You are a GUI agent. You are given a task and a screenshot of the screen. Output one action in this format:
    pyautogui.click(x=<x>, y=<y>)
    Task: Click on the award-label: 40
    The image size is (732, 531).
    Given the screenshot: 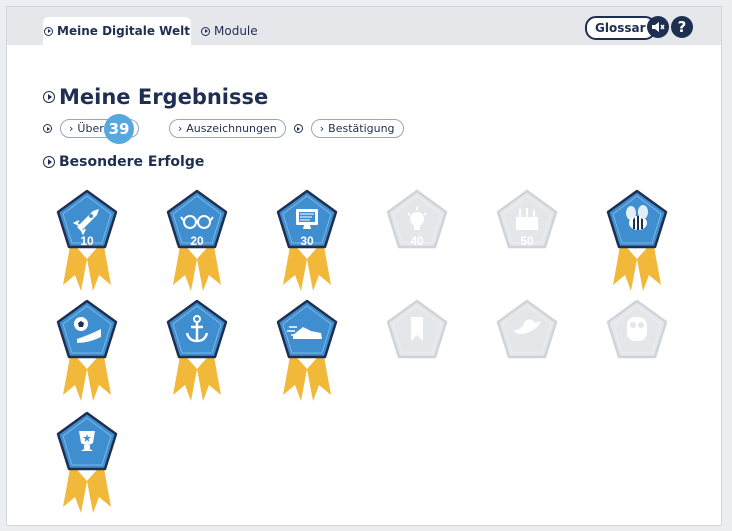 What is the action you would take?
    pyautogui.click(x=417, y=241)
    